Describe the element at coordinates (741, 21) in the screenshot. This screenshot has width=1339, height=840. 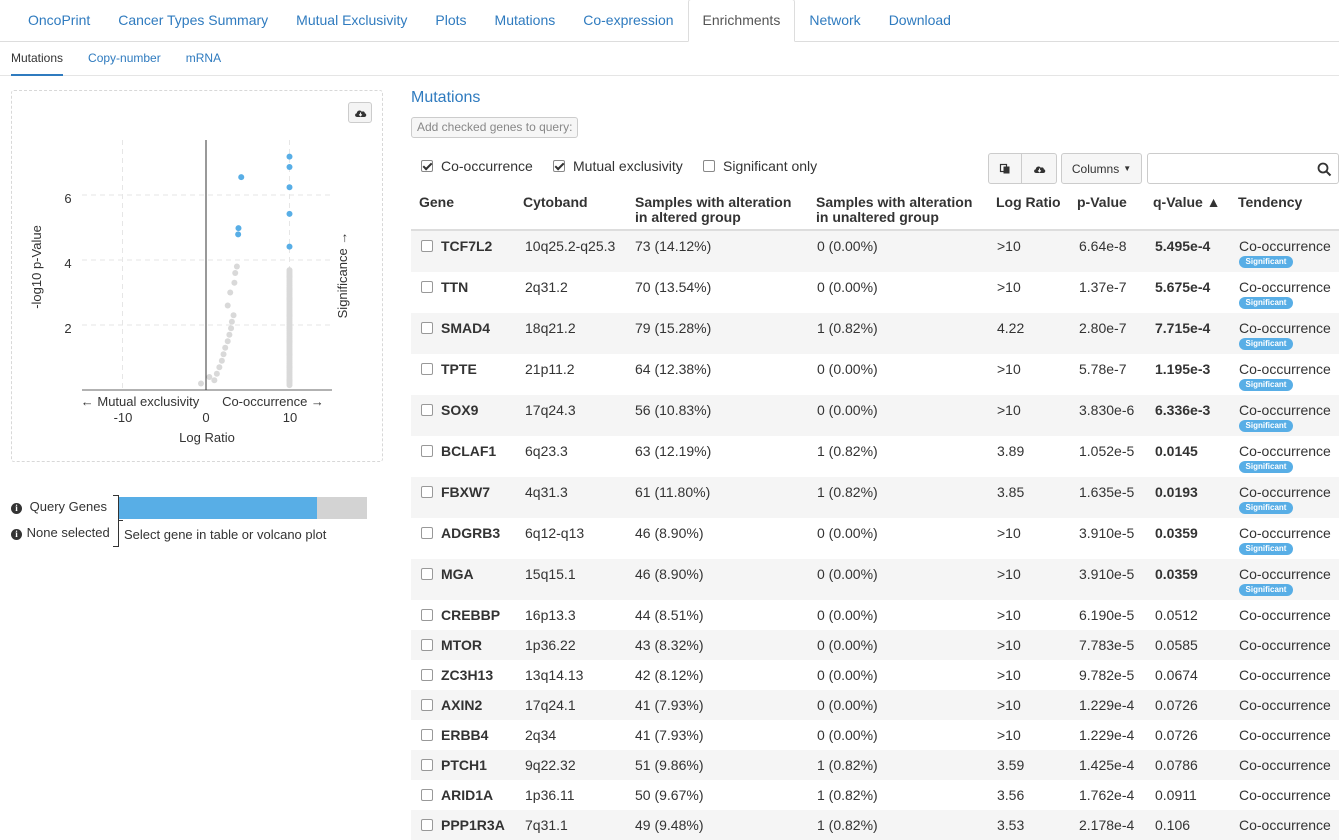
I see `tab-enrichments: Enrichments` at that location.